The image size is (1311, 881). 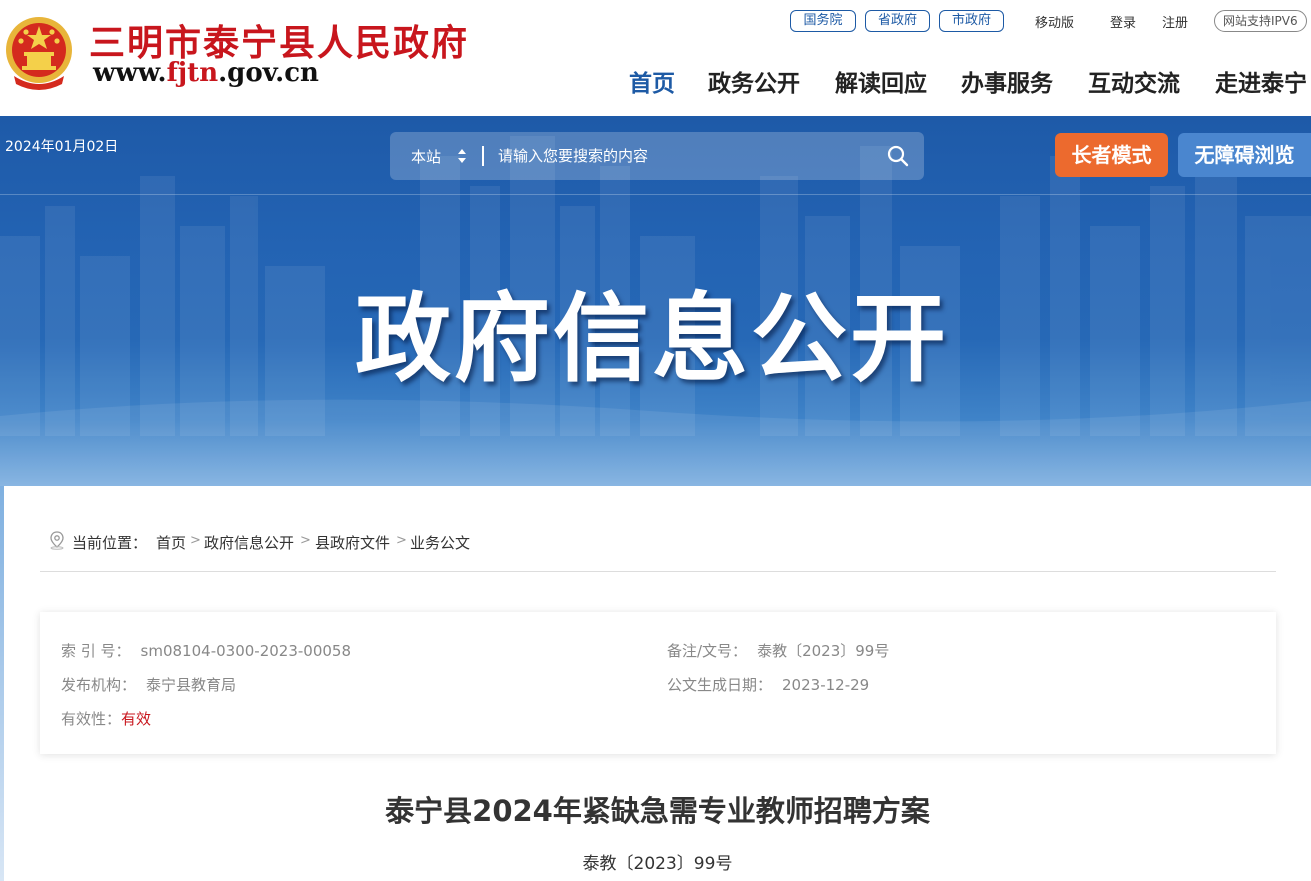 I want to click on nav-interpretation: 解读回应, so click(x=881, y=81).